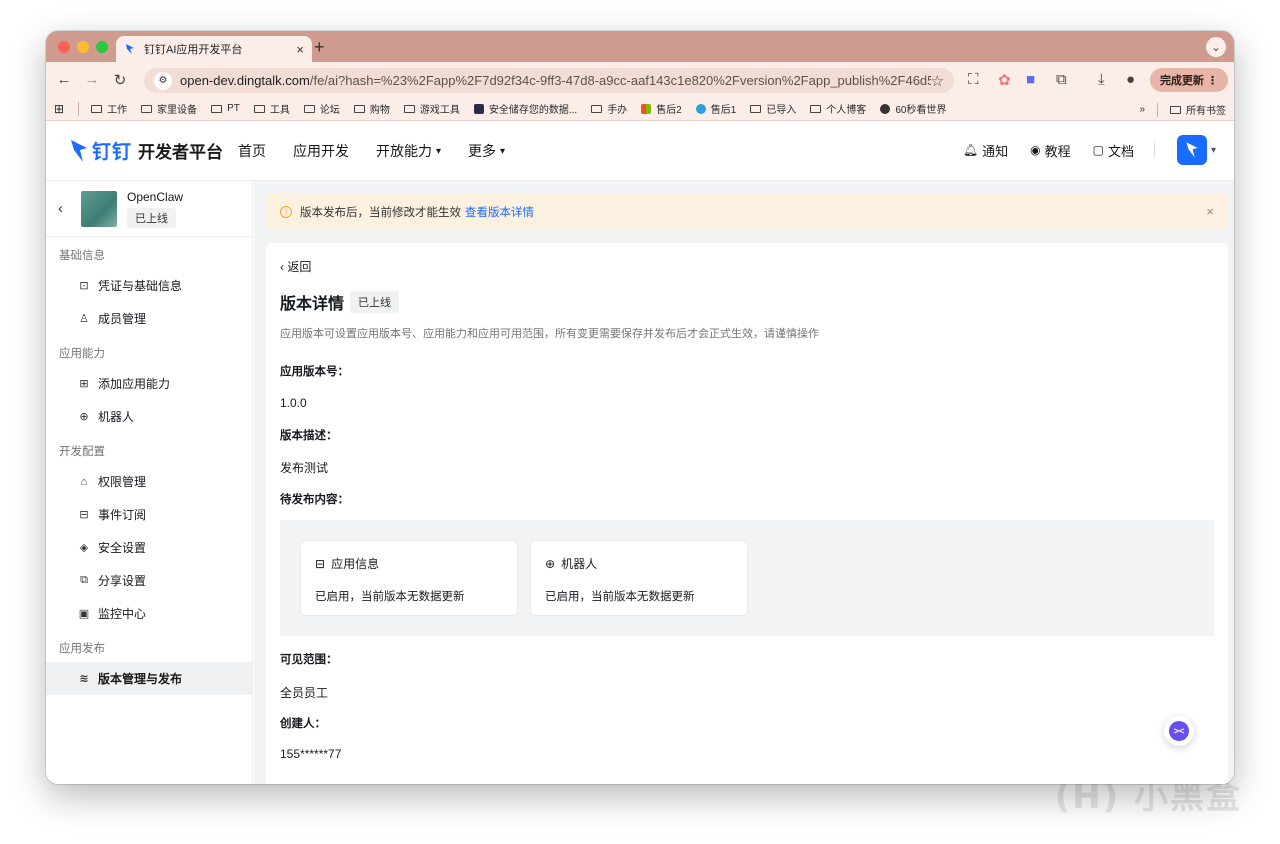 The image size is (1280, 844). I want to click on forward-arrow-icon: →, so click(92, 79).